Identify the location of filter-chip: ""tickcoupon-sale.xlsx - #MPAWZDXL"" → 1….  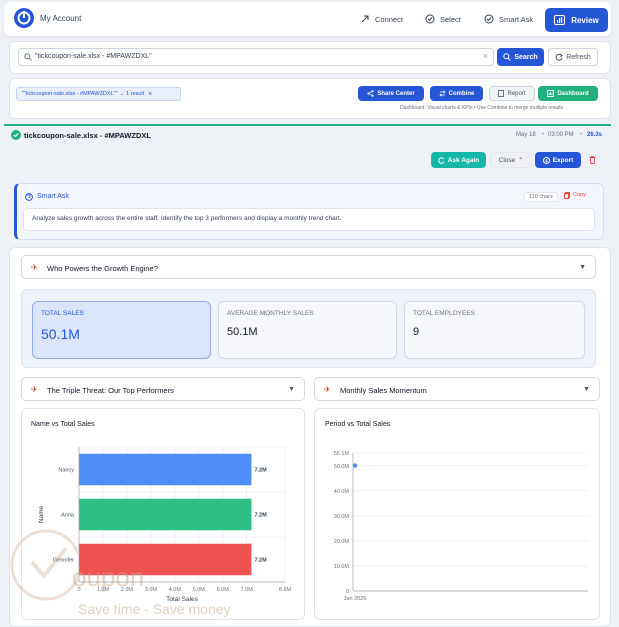
(98, 94).